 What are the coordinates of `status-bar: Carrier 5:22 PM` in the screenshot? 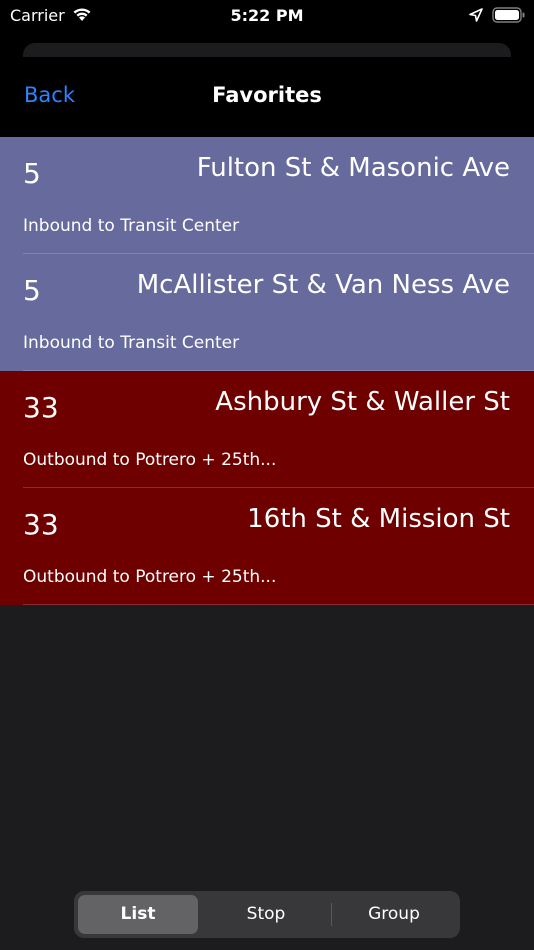 It's located at (267, 16).